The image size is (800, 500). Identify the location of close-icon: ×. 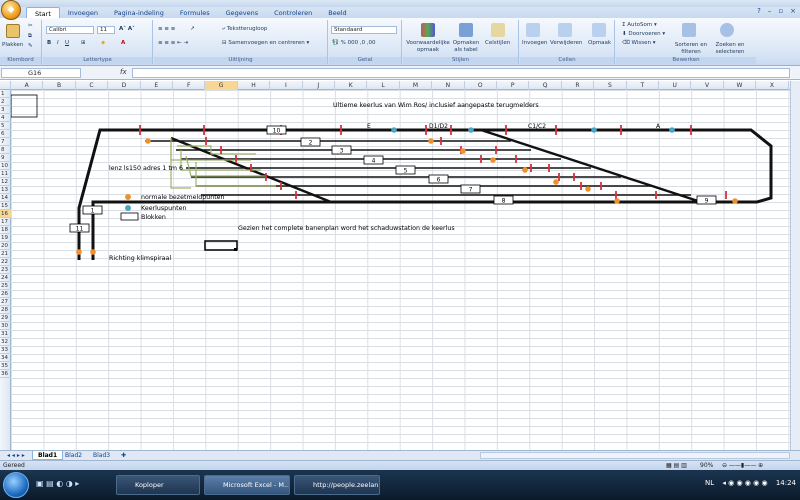
(793, 11).